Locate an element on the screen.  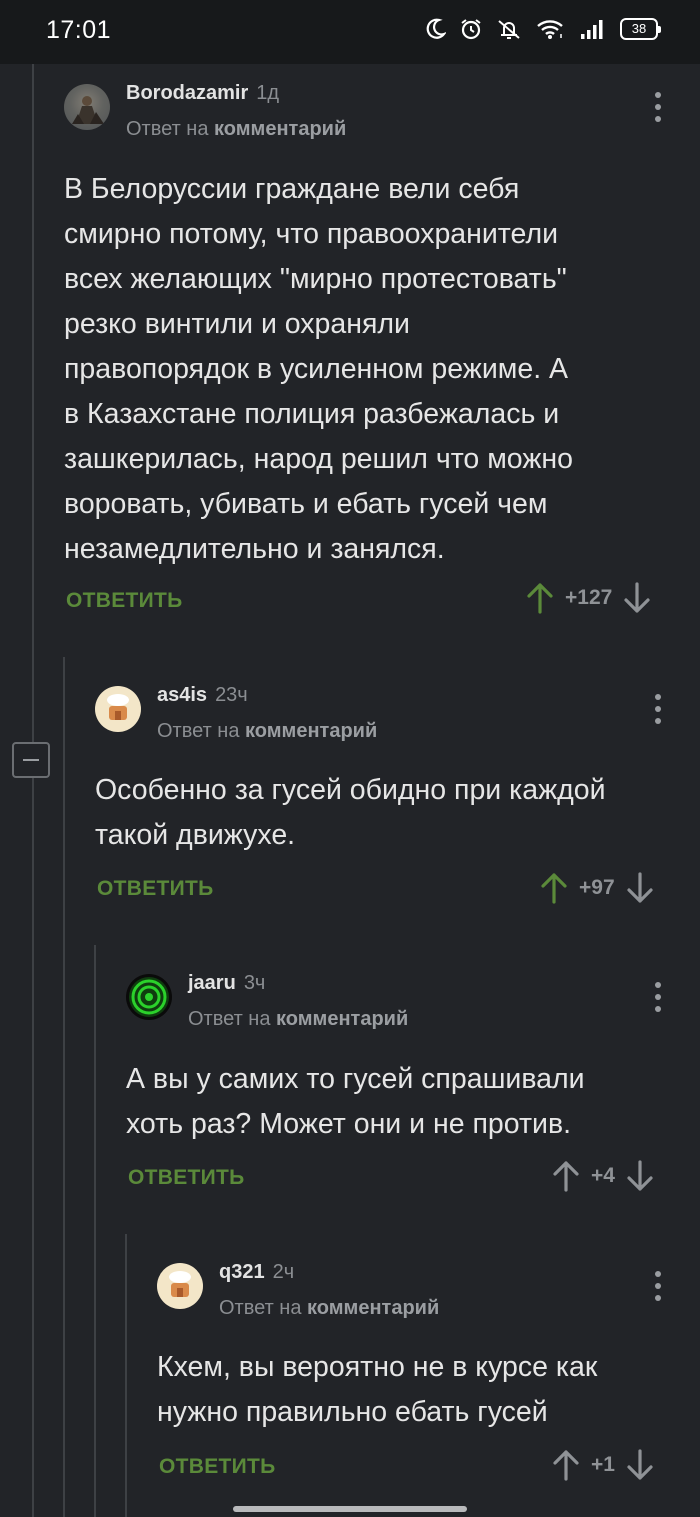
comment-author: Borodazamir 1д is located at coordinates (202, 93).